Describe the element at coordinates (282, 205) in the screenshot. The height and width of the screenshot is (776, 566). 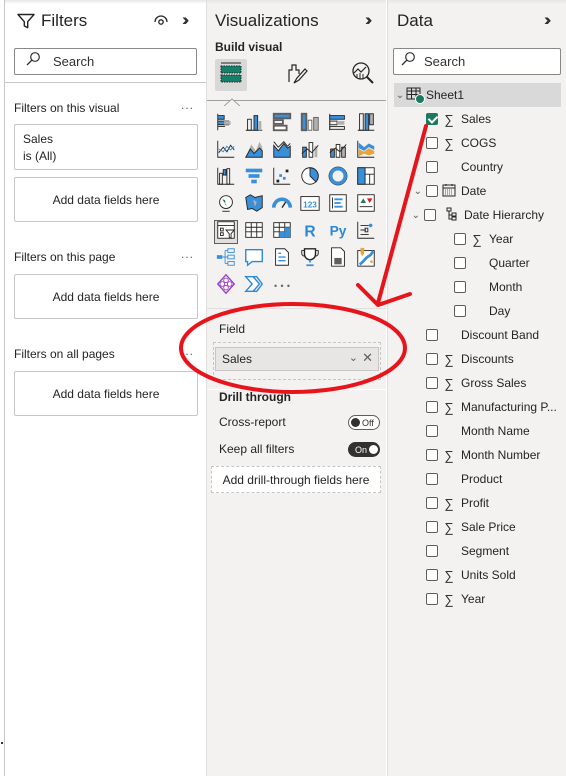
I see `viz-gauge-button` at that location.